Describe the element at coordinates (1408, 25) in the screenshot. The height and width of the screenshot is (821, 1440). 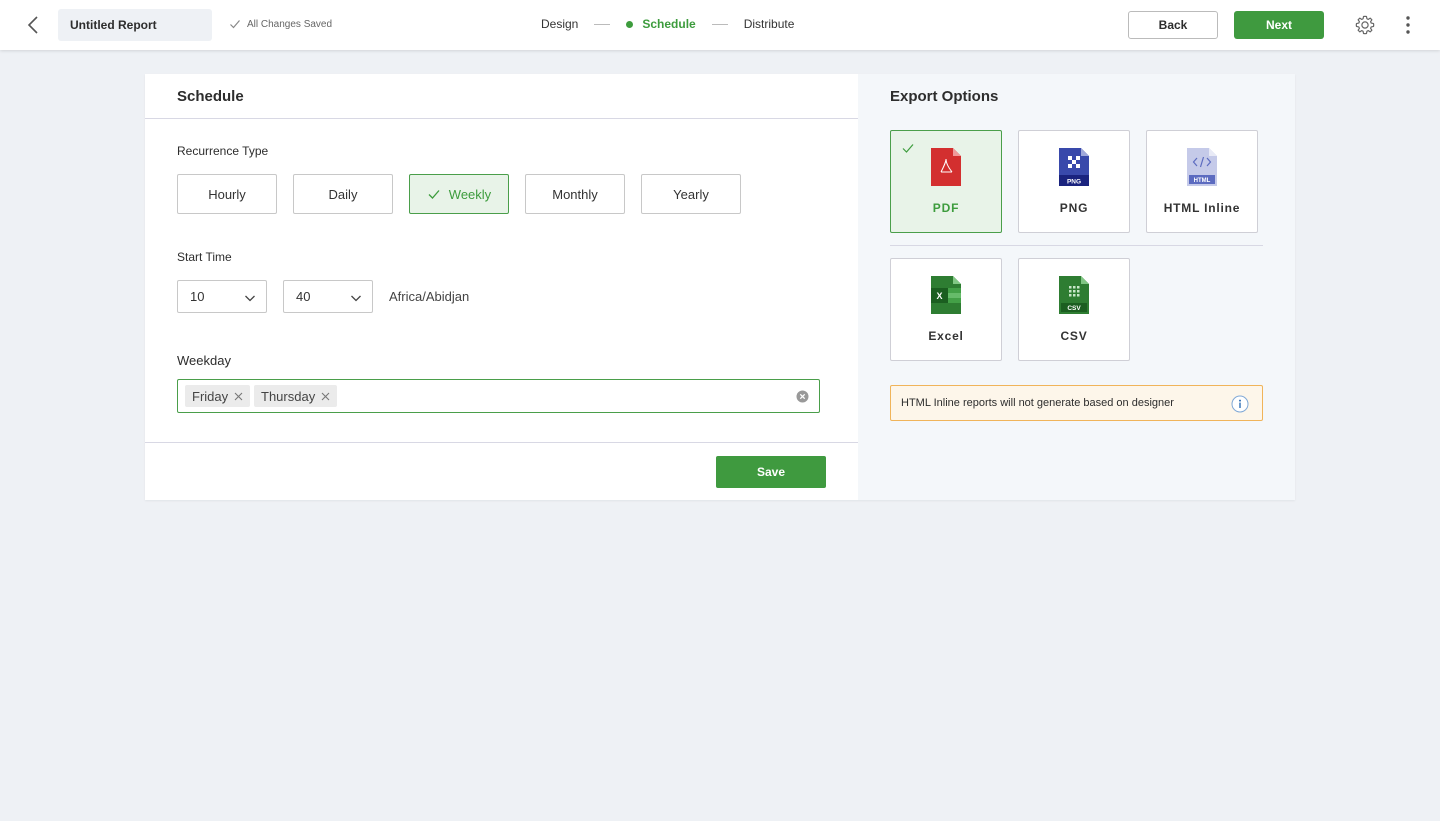
I see `more-options-icon` at that location.